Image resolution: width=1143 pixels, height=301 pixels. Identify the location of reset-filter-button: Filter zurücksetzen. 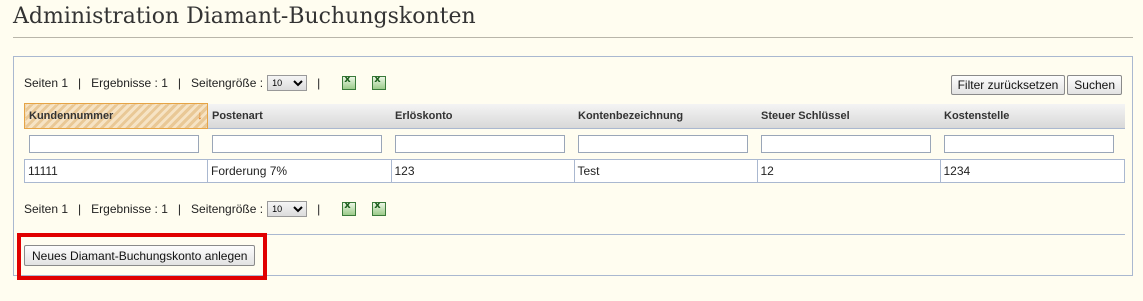
(1008, 85).